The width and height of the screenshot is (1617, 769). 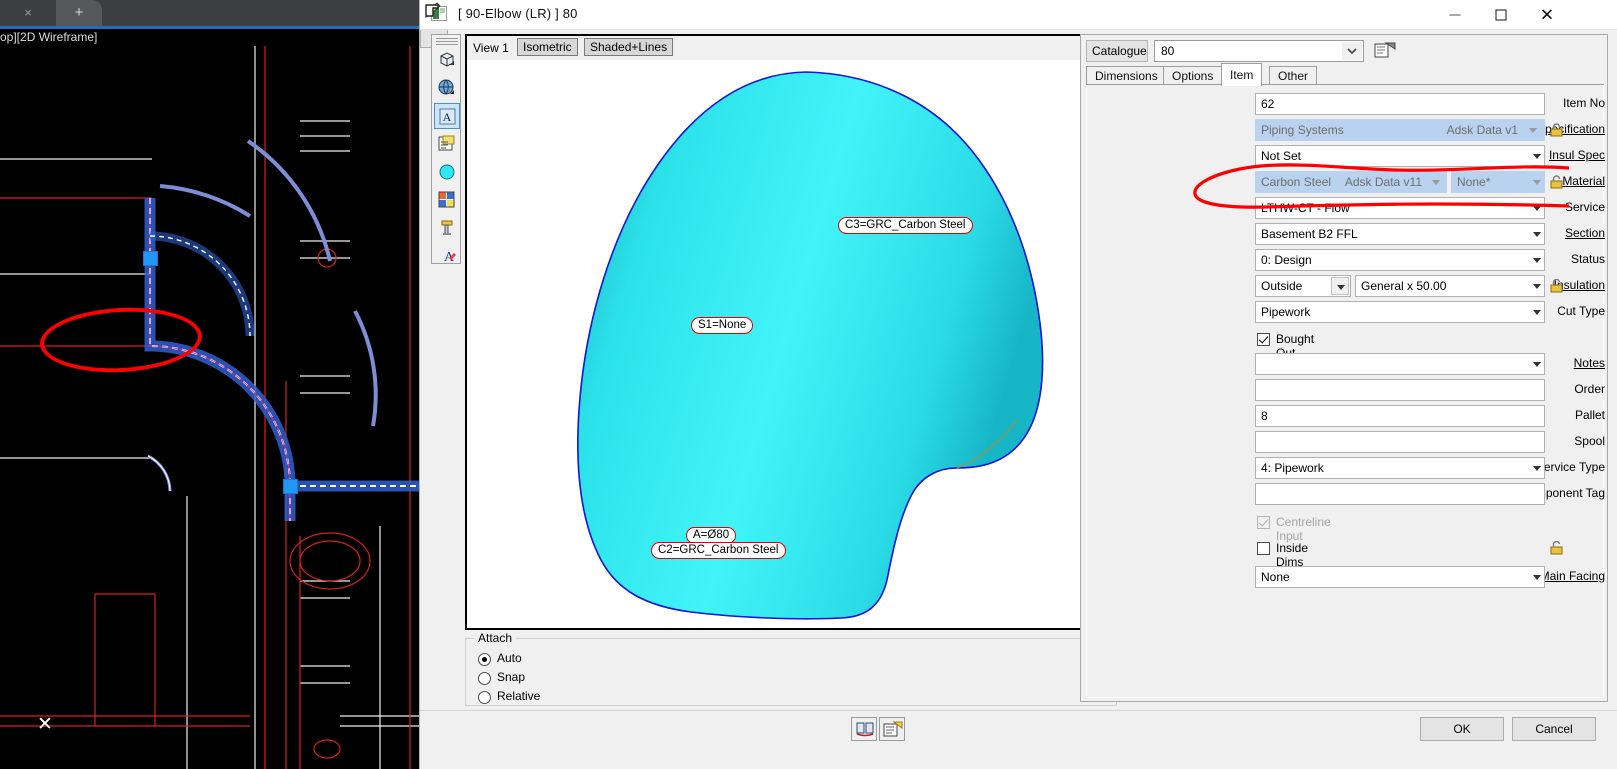 What do you see at coordinates (791, 48) in the screenshot?
I see `viewport-header: View 1 Isometric Shaded+Lines` at bounding box center [791, 48].